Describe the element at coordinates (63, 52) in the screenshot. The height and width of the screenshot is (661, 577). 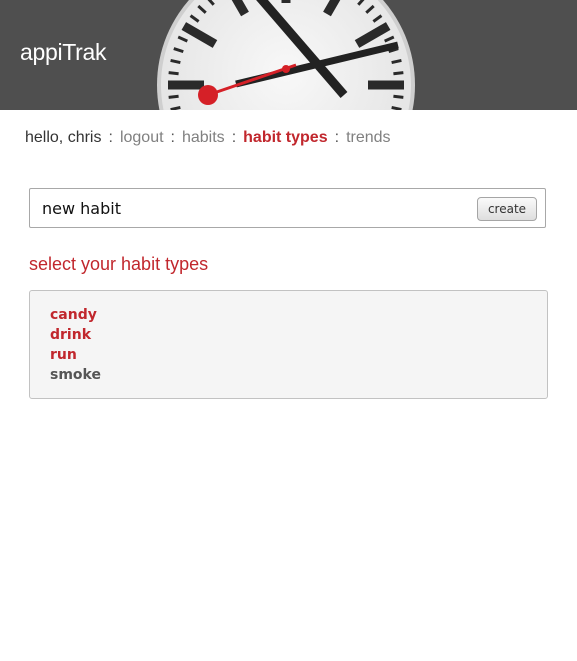
I see `app-title: appiTrak` at that location.